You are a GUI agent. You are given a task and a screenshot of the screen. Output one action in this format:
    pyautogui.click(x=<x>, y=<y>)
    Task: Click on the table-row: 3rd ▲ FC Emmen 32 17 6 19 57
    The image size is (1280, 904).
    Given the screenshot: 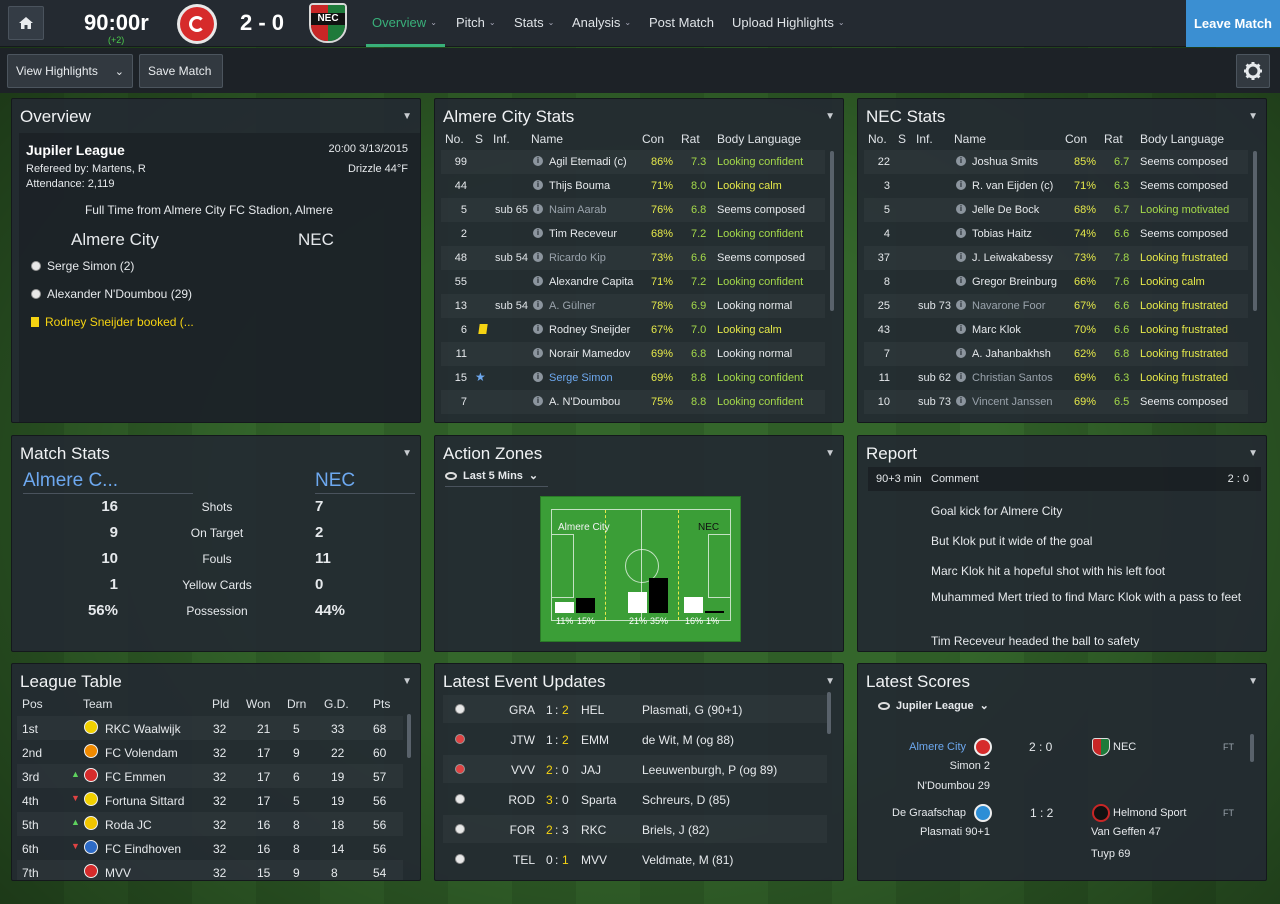 What is the action you would take?
    pyautogui.click(x=210, y=776)
    